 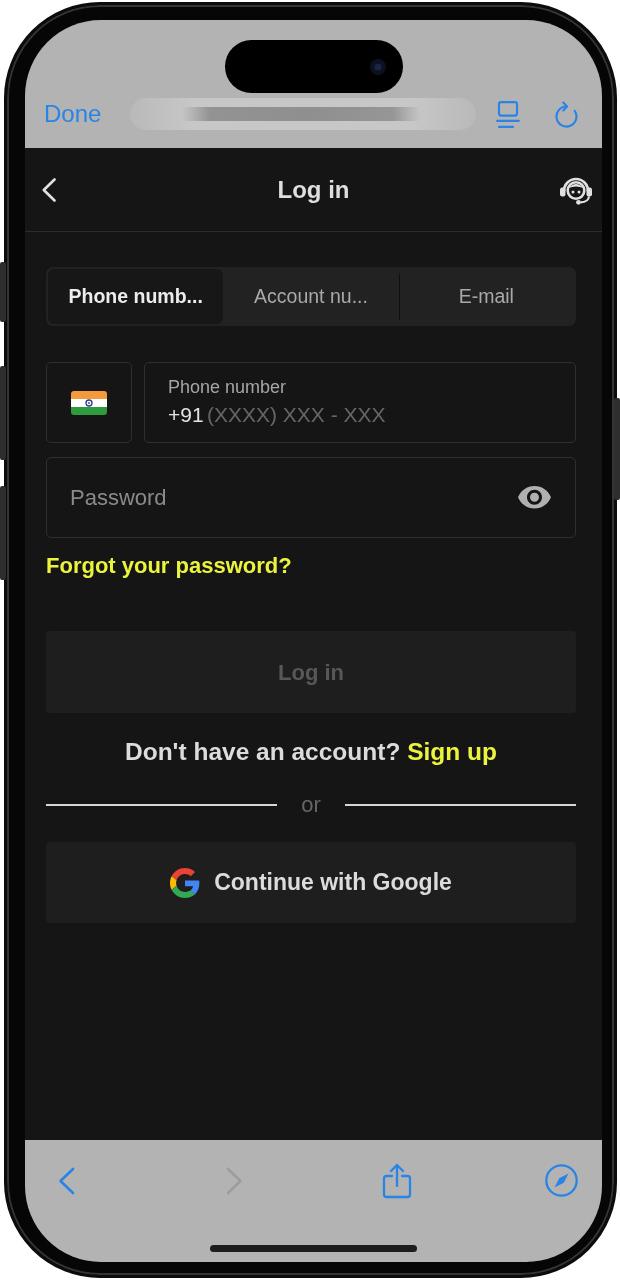 I want to click on reader-icon, so click(x=508, y=114).